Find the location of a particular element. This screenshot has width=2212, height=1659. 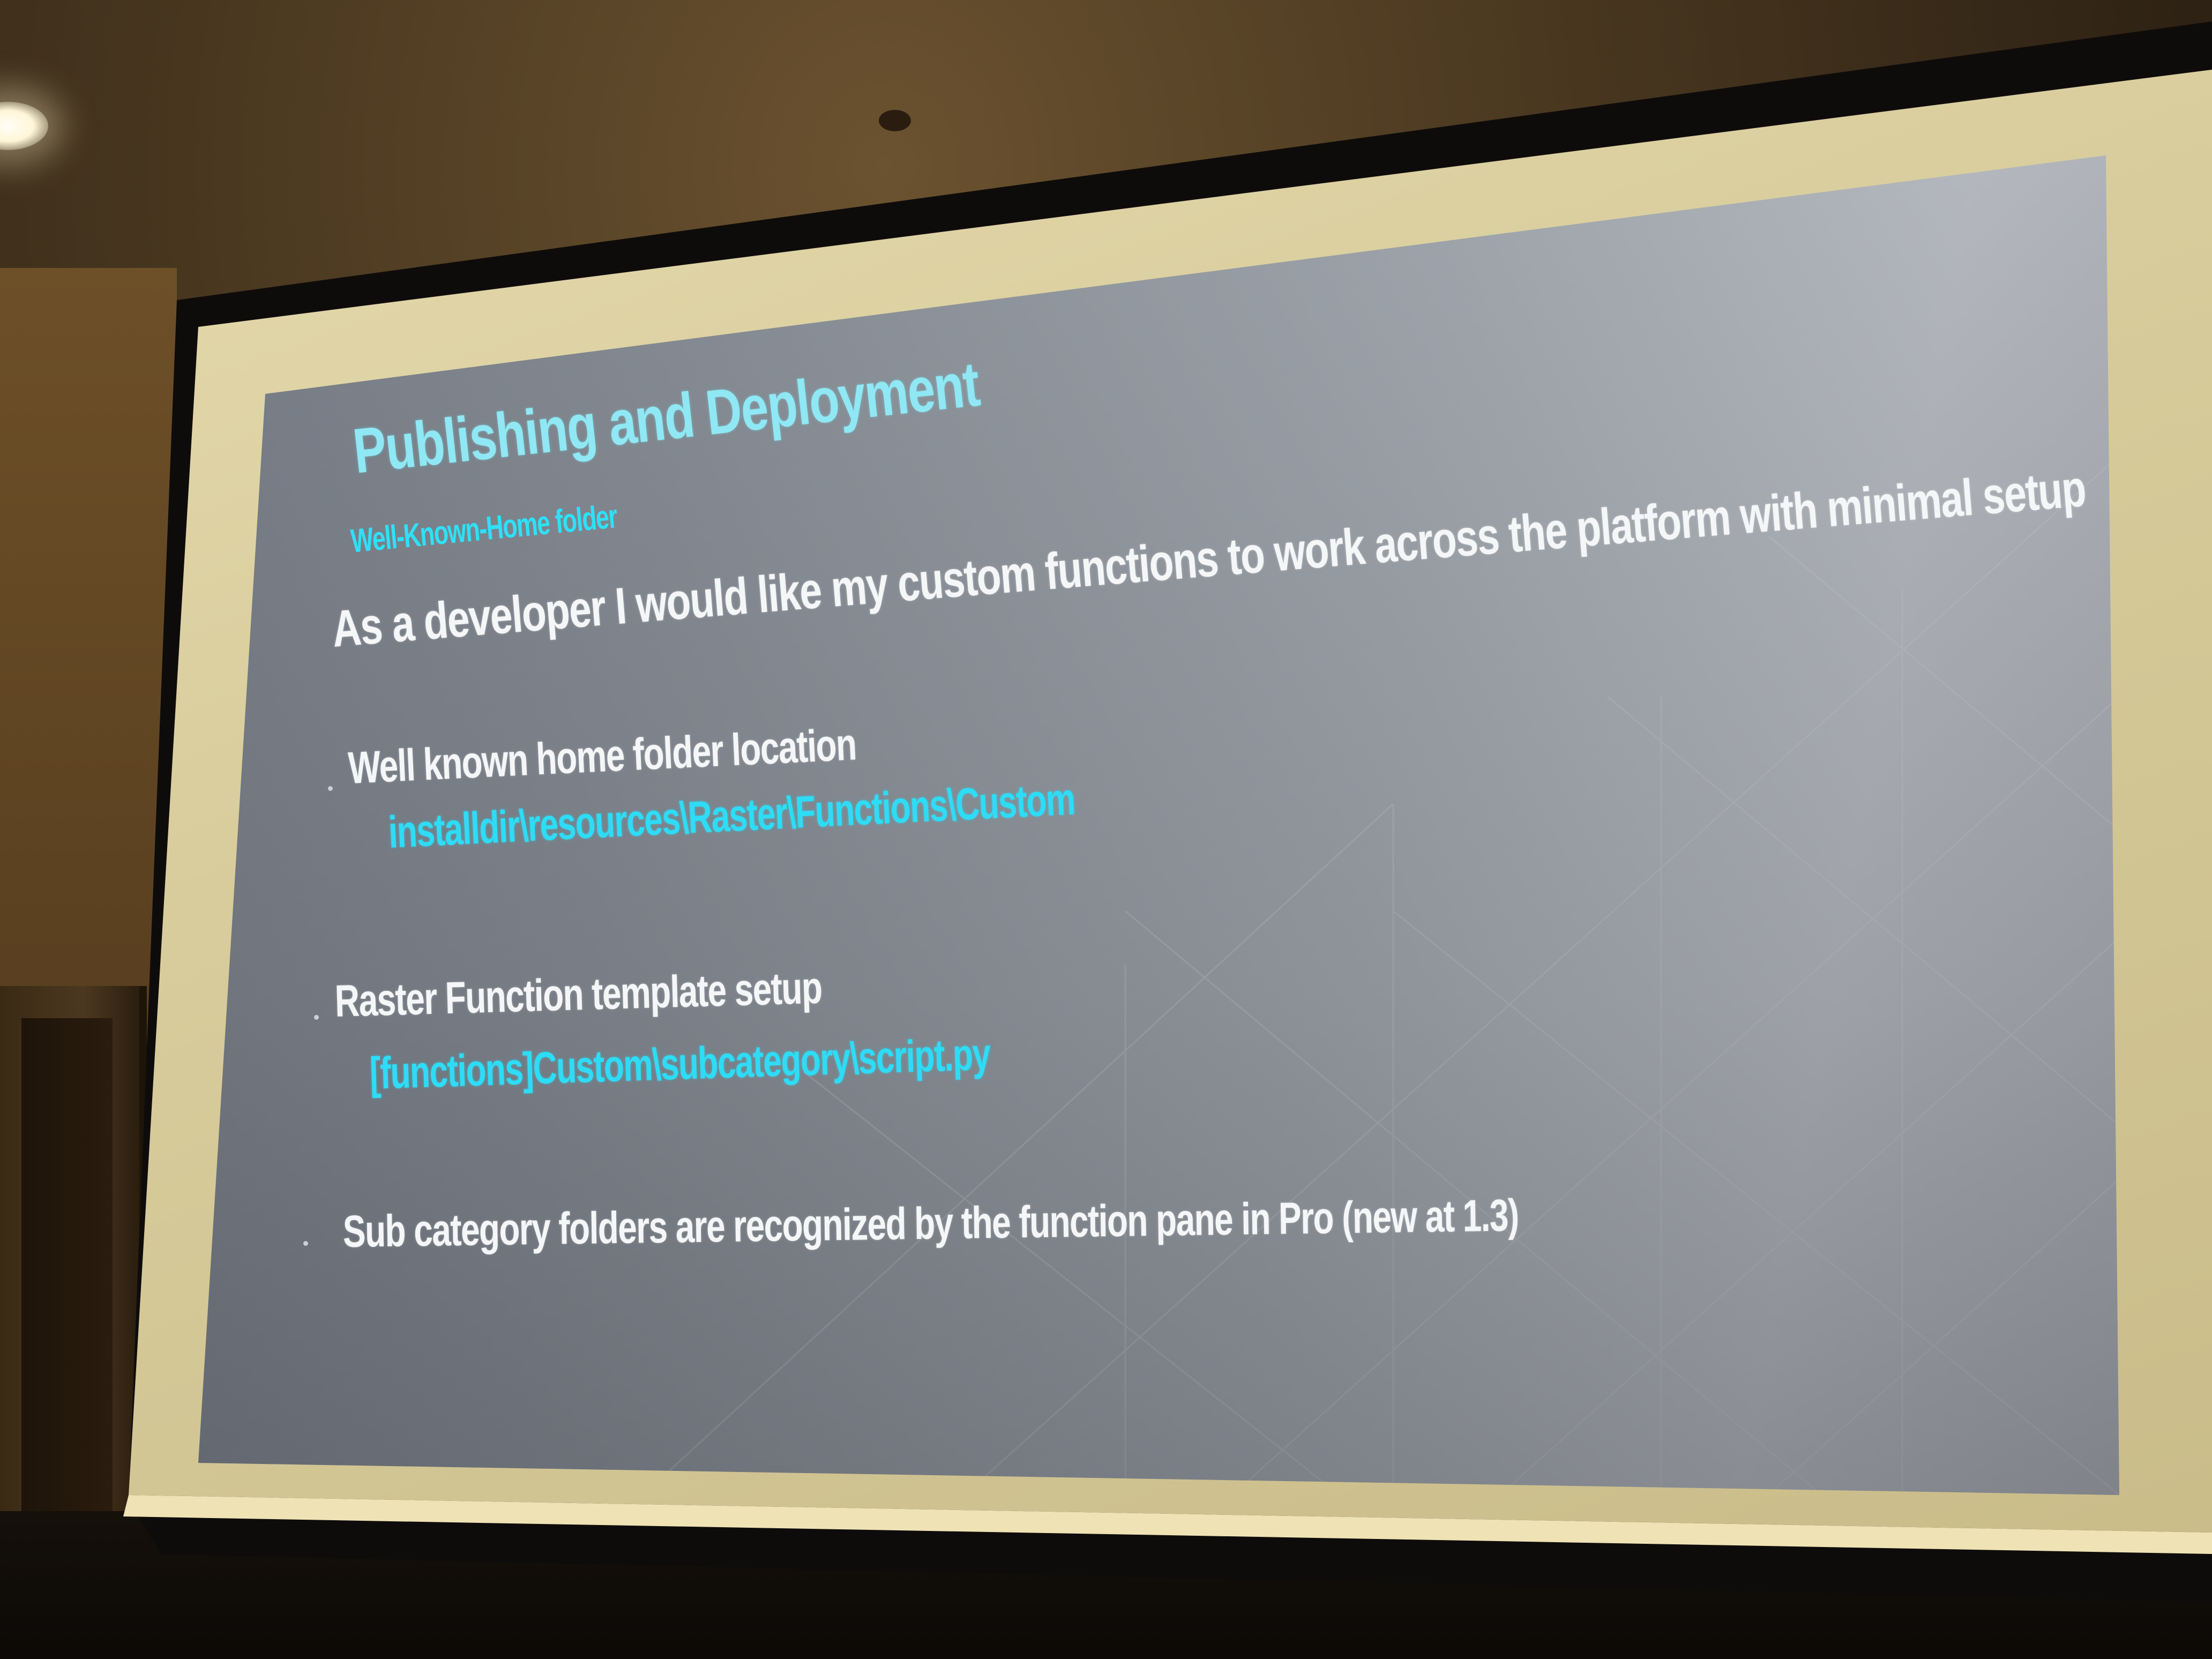

ceiling-fixture is located at coordinates (895, 120).